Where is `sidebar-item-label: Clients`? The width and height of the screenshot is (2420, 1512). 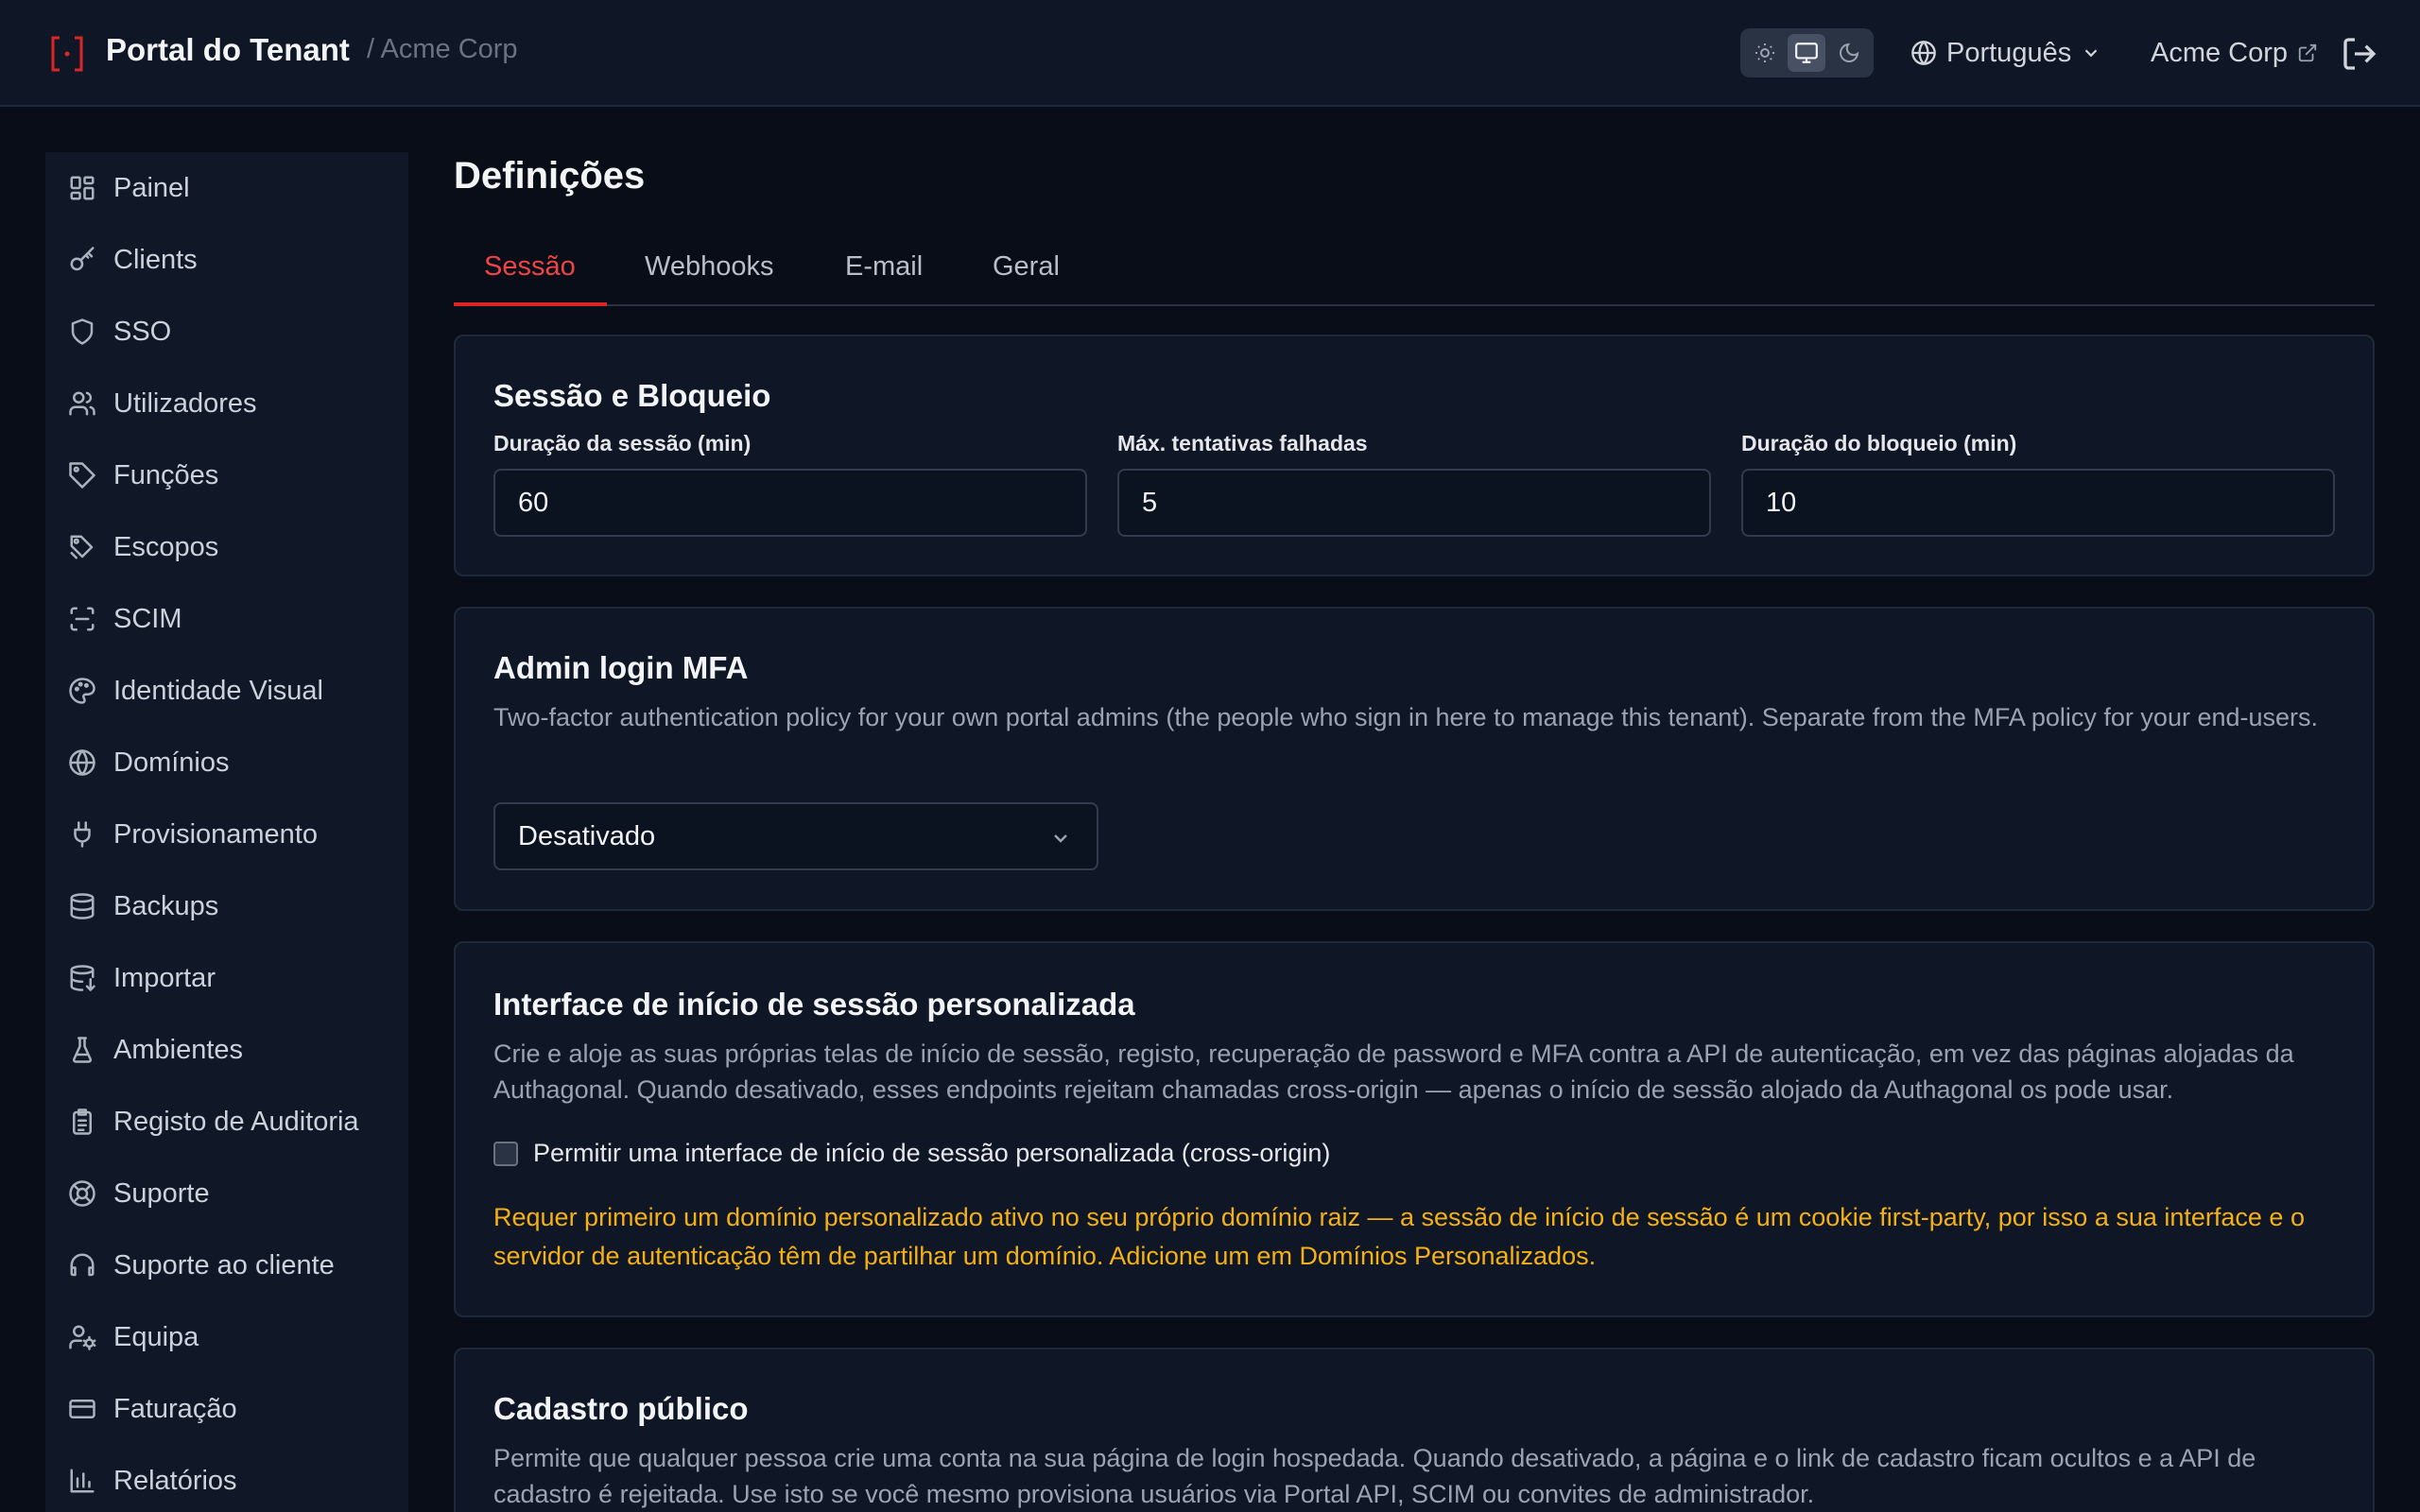
sidebar-item-label: Clients is located at coordinates (155, 259).